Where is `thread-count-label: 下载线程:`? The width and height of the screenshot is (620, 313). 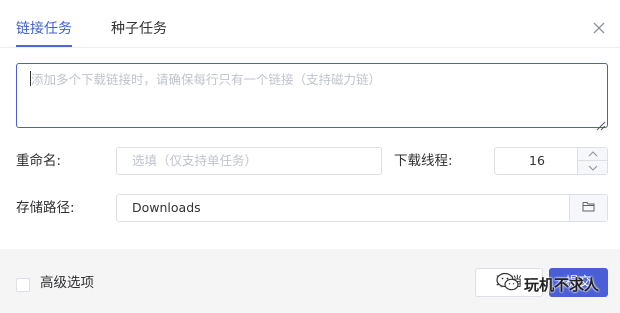 thread-count-label: 下载线程: is located at coordinates (423, 161).